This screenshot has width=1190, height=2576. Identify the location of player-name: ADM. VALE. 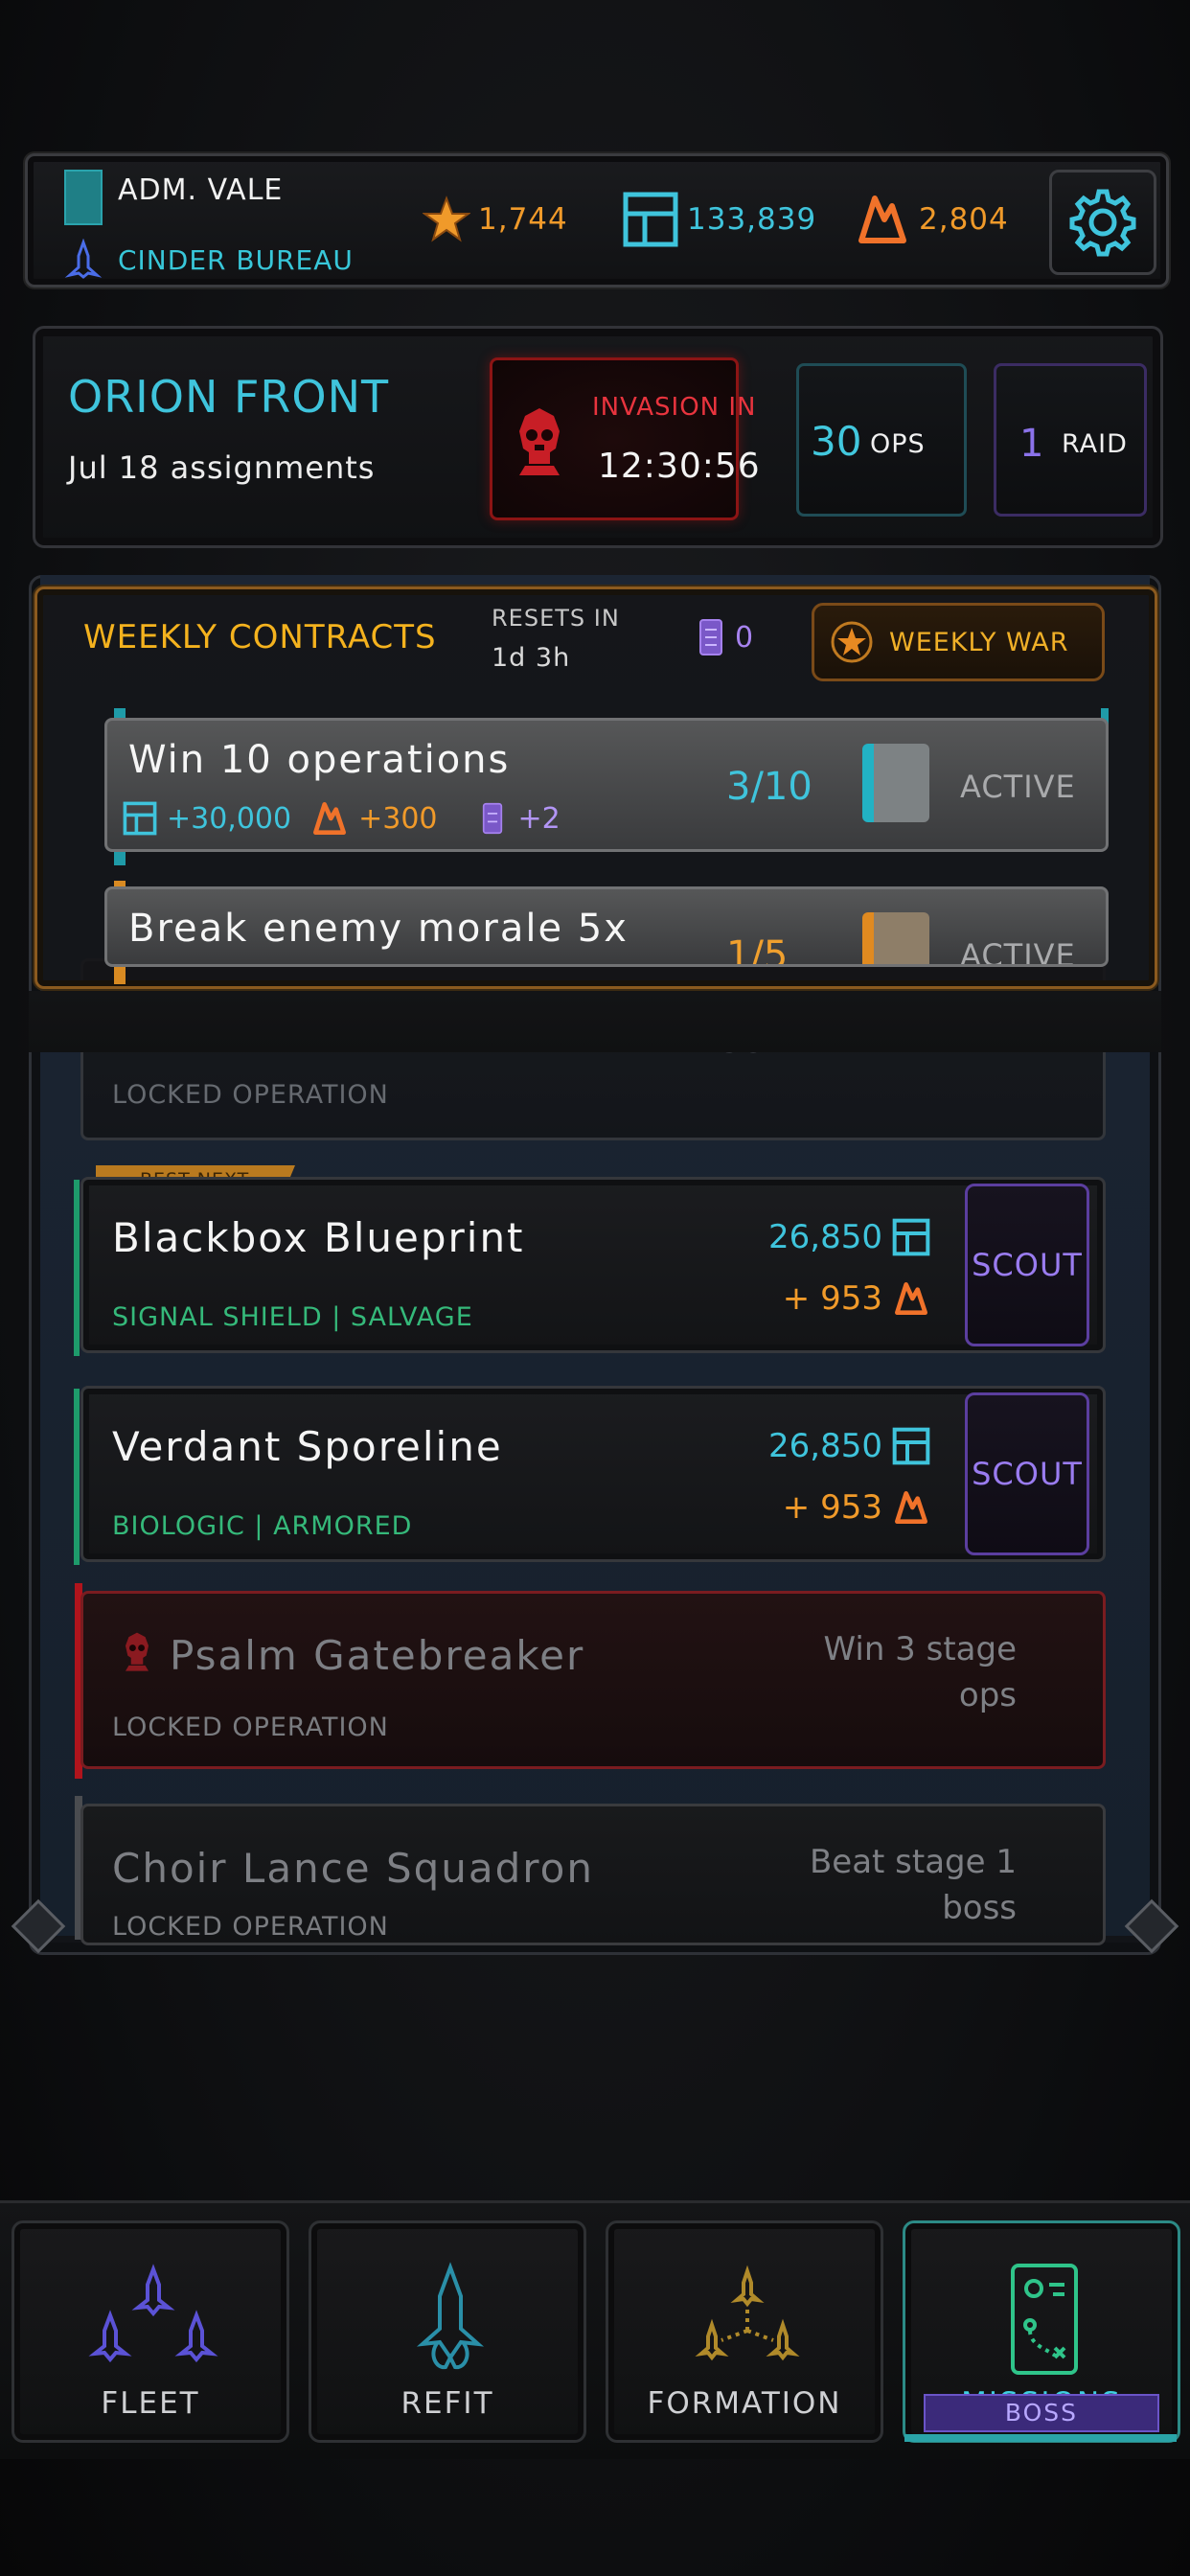
(201, 190).